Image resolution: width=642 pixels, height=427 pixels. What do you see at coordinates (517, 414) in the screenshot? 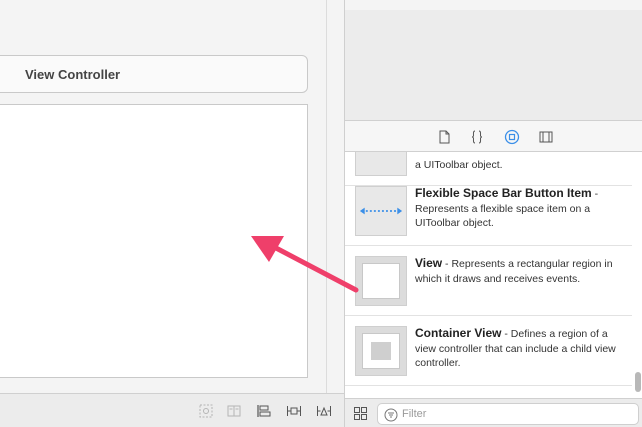
I see `filter-input` at bounding box center [517, 414].